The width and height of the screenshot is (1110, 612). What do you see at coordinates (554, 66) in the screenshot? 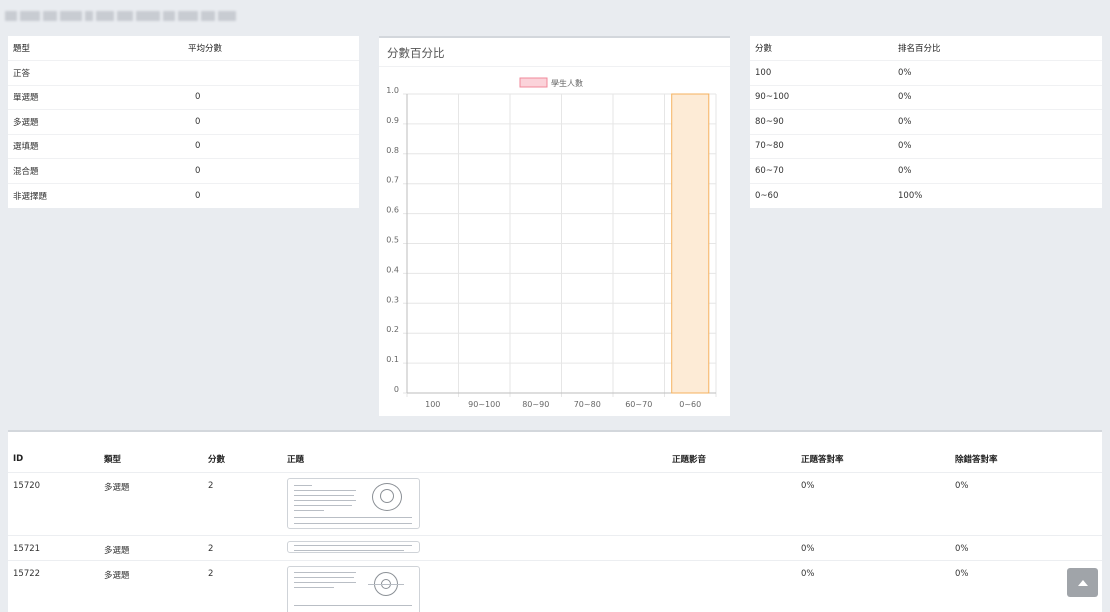
I see `divider` at bounding box center [554, 66].